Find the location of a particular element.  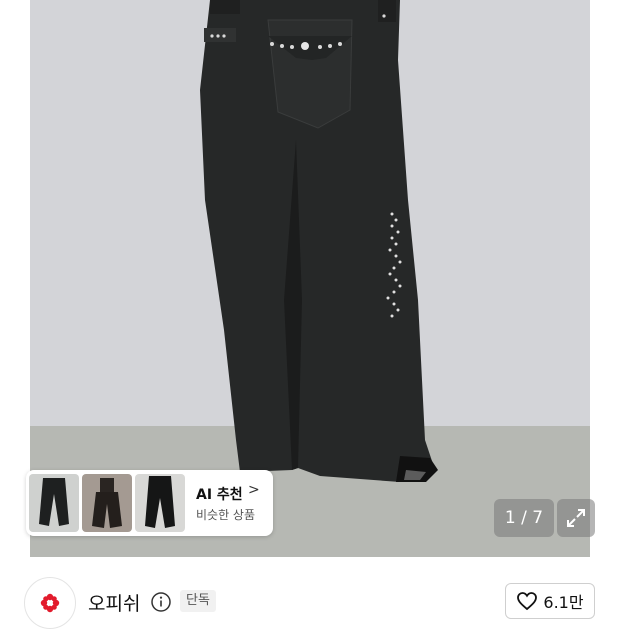

expand-icon is located at coordinates (576, 518).